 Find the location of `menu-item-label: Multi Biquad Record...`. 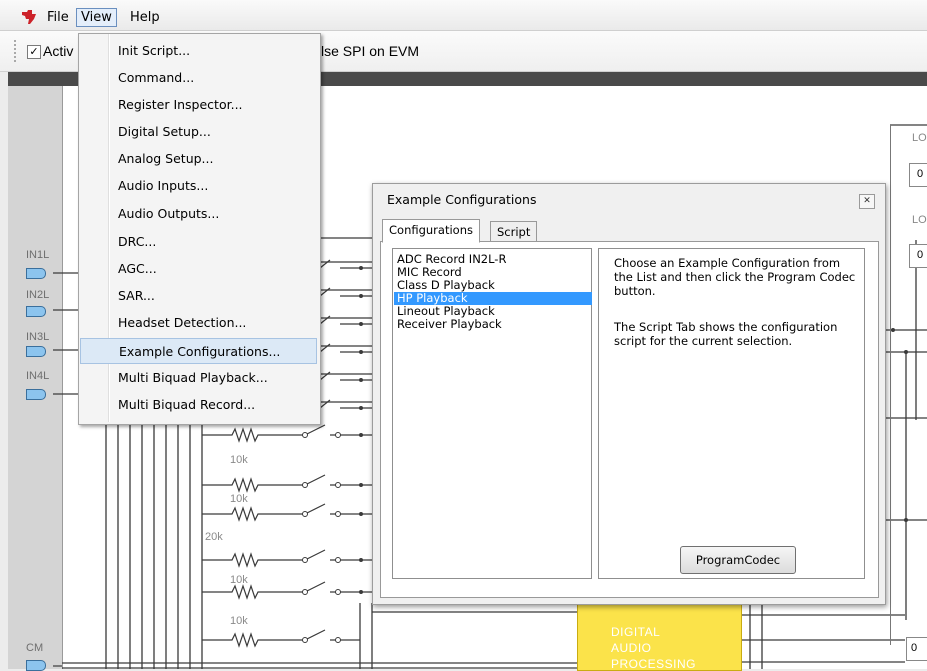

menu-item-label: Multi Biquad Record... is located at coordinates (187, 404).